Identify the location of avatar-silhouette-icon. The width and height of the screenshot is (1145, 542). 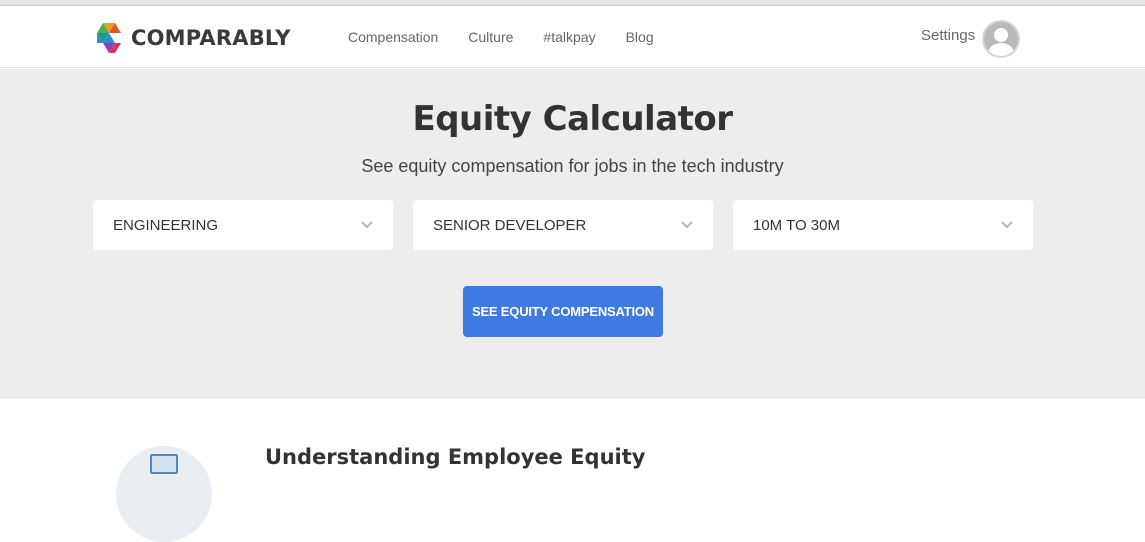
(1001, 42).